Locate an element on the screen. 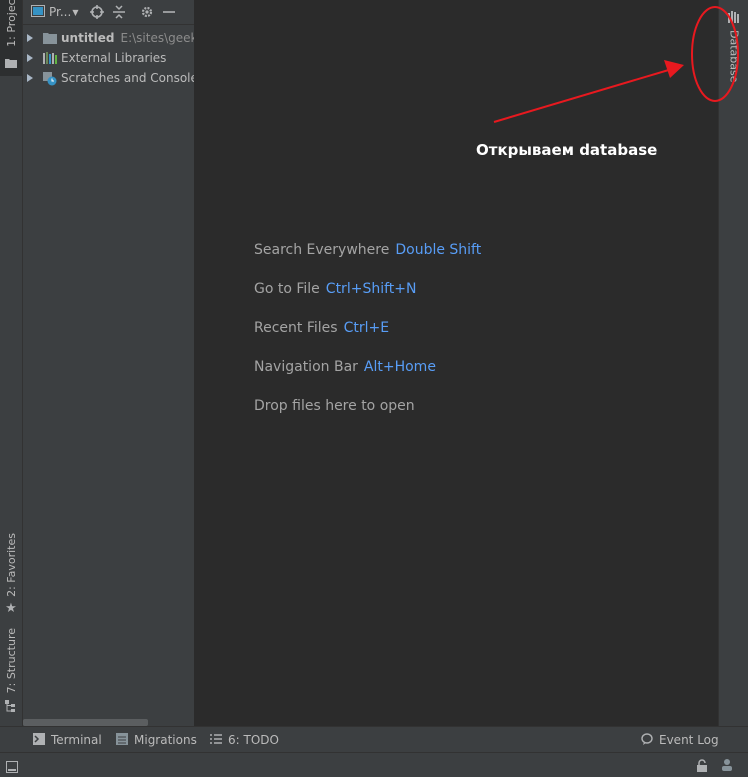  hint-go-to-file: Go to File Ctrl+Shift+N is located at coordinates (335, 289).